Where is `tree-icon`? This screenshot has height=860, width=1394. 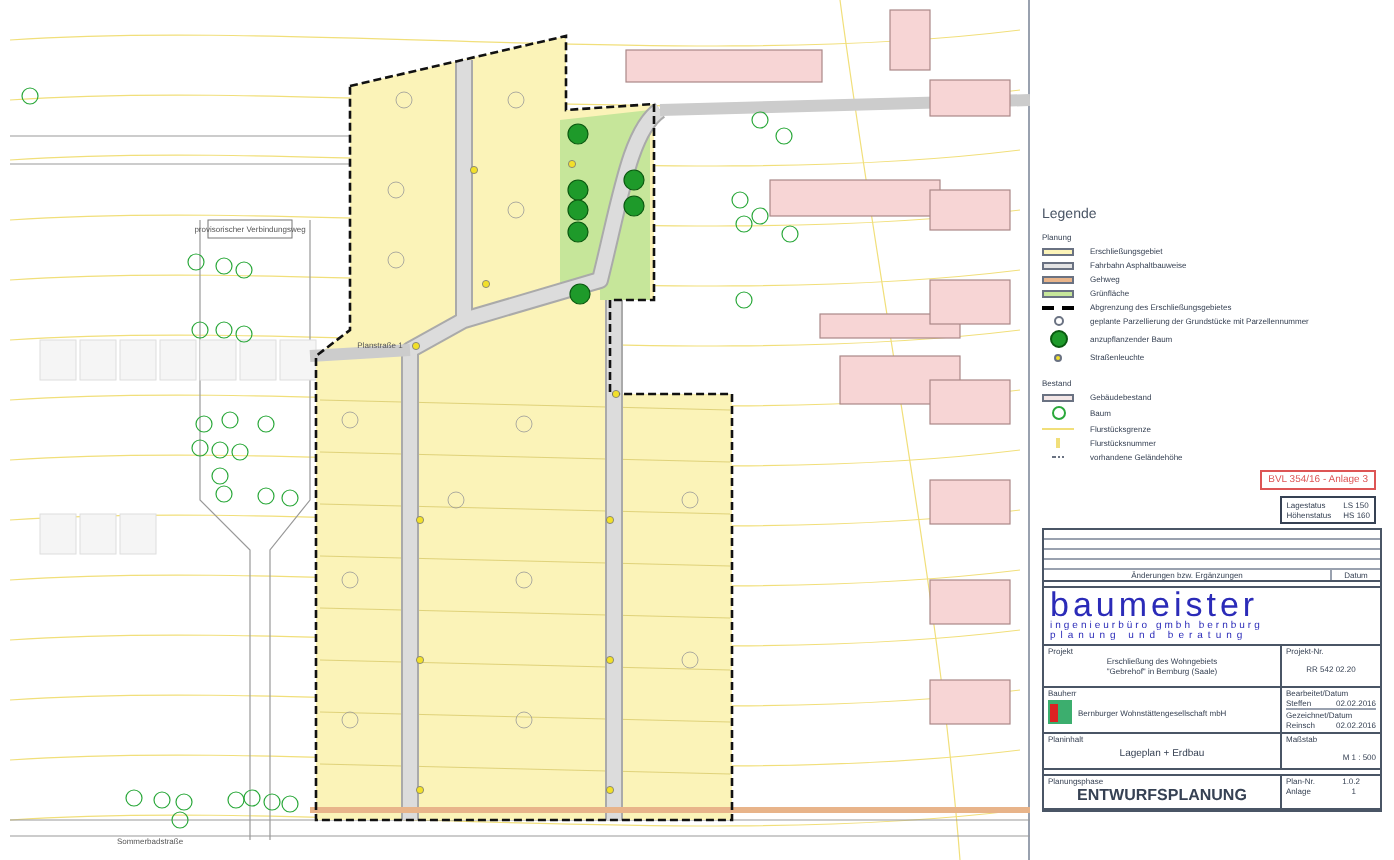
tree-icon is located at coordinates (1058, 339).